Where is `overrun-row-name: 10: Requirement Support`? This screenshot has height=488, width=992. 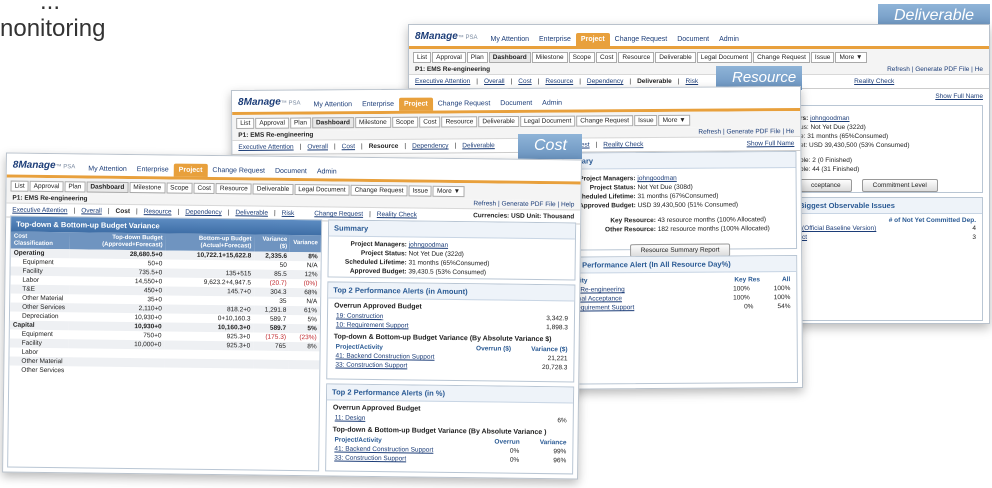 overrun-row-name: 10: Requirement Support is located at coordinates (372, 326).